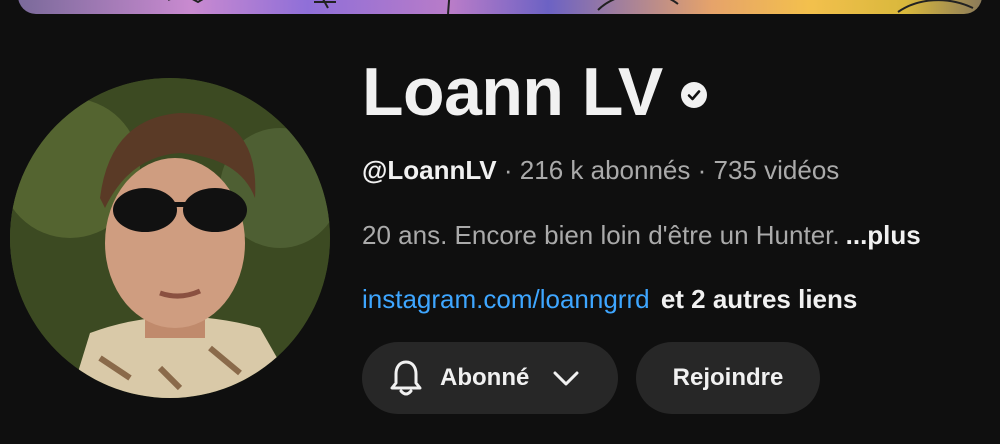 Image resolution: width=1000 pixels, height=444 pixels. I want to click on more-link: ...plus, so click(883, 235).